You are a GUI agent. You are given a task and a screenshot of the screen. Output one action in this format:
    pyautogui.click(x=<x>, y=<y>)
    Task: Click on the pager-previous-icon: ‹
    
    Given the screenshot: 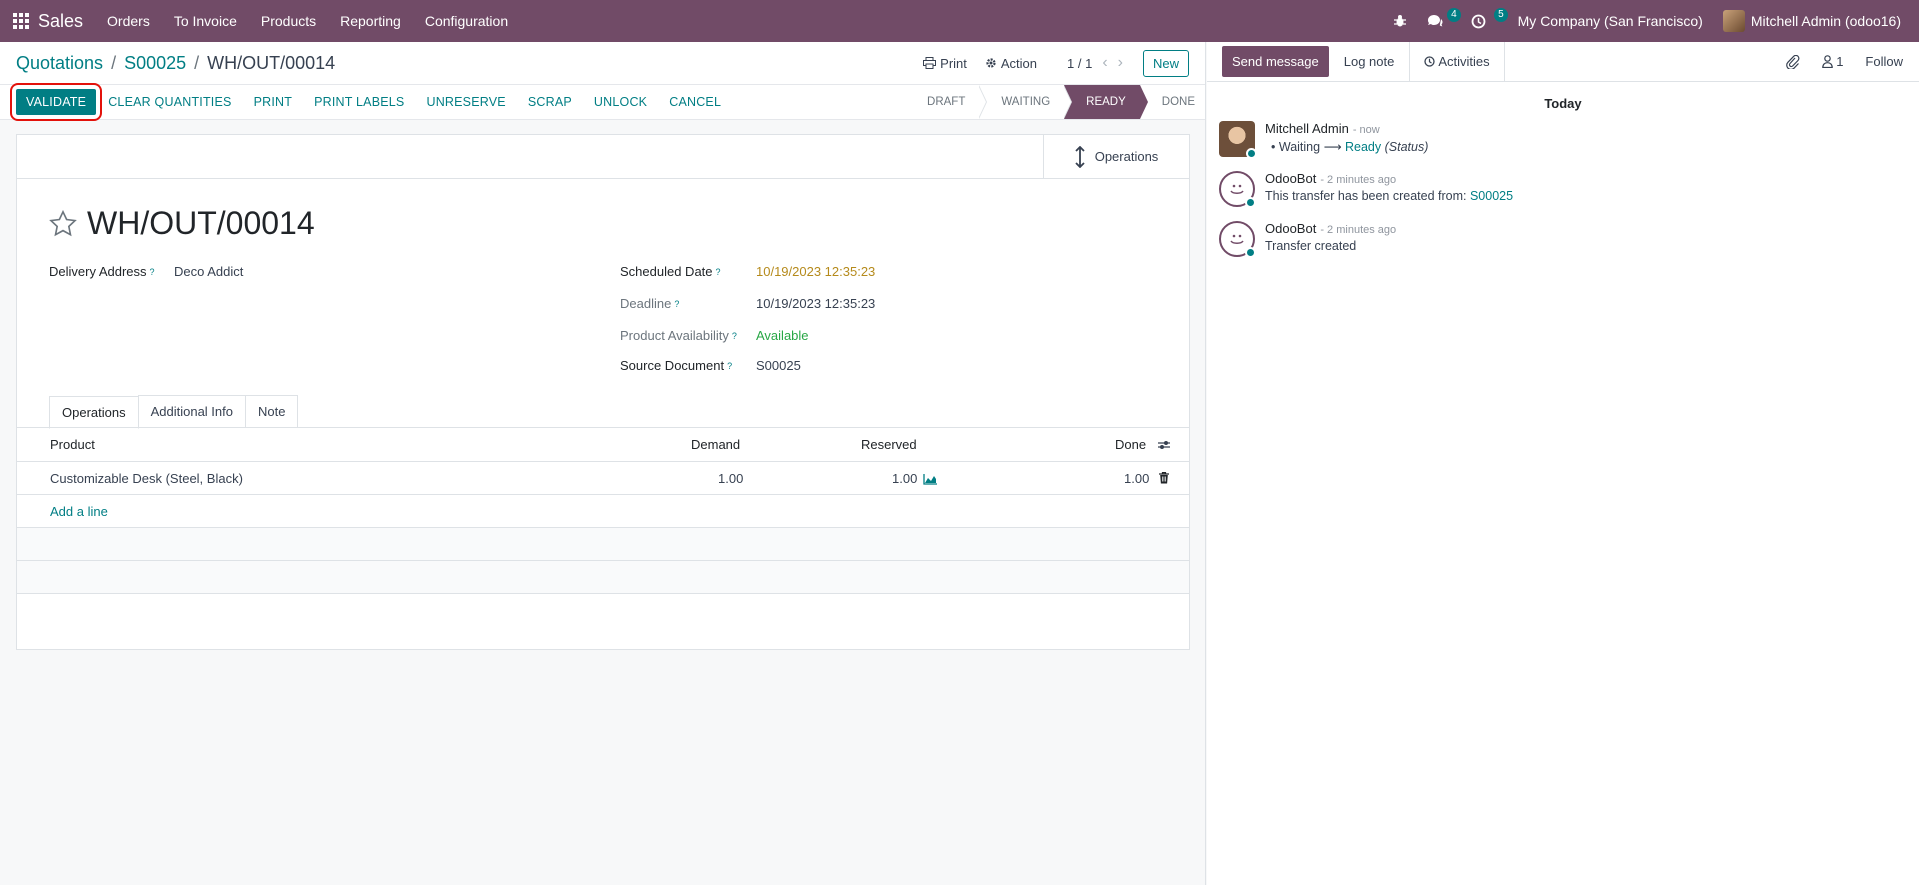 What is the action you would take?
    pyautogui.click(x=1104, y=63)
    